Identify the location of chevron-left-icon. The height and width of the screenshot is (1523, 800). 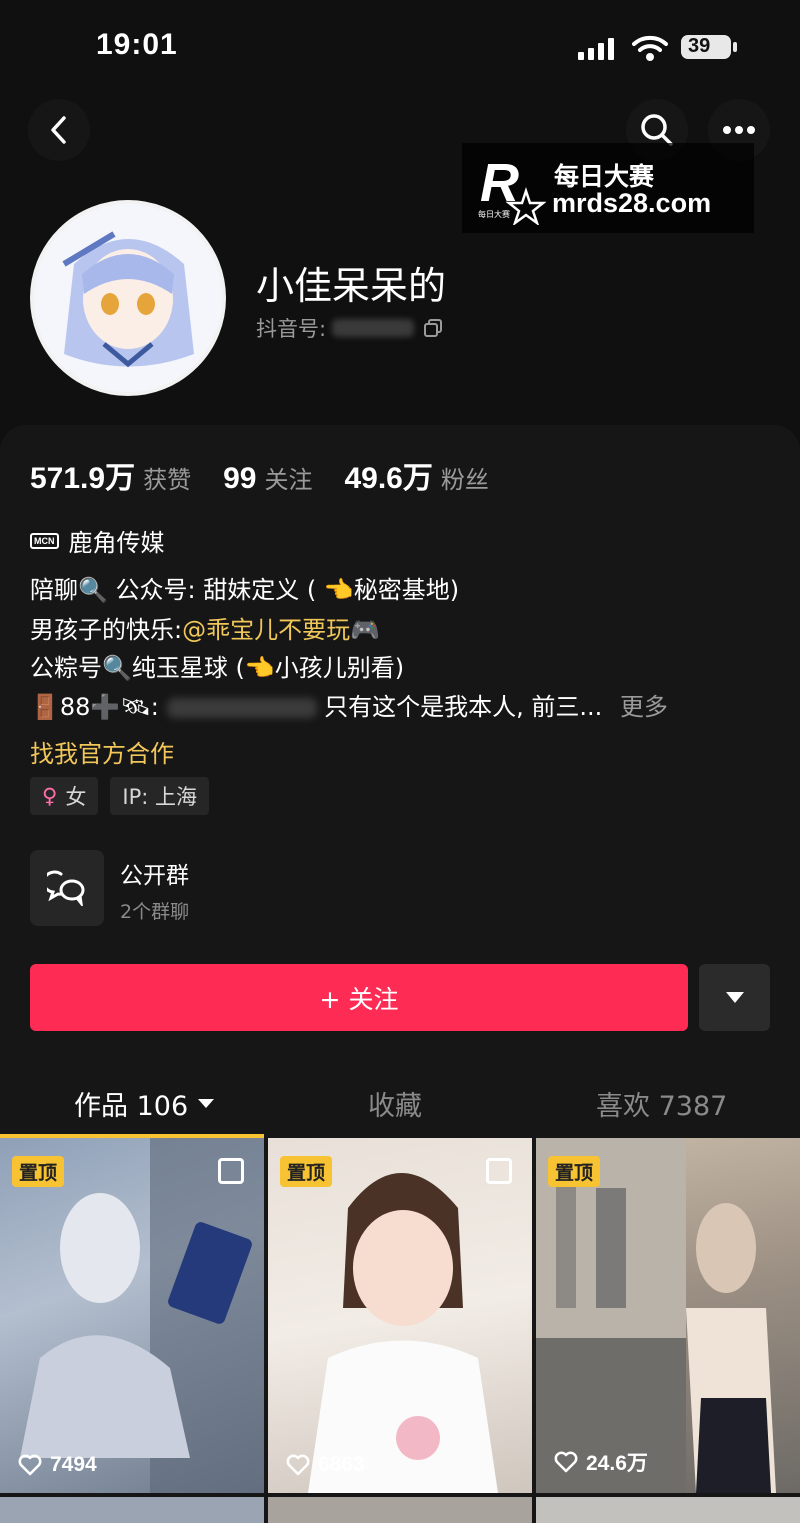
(58, 130).